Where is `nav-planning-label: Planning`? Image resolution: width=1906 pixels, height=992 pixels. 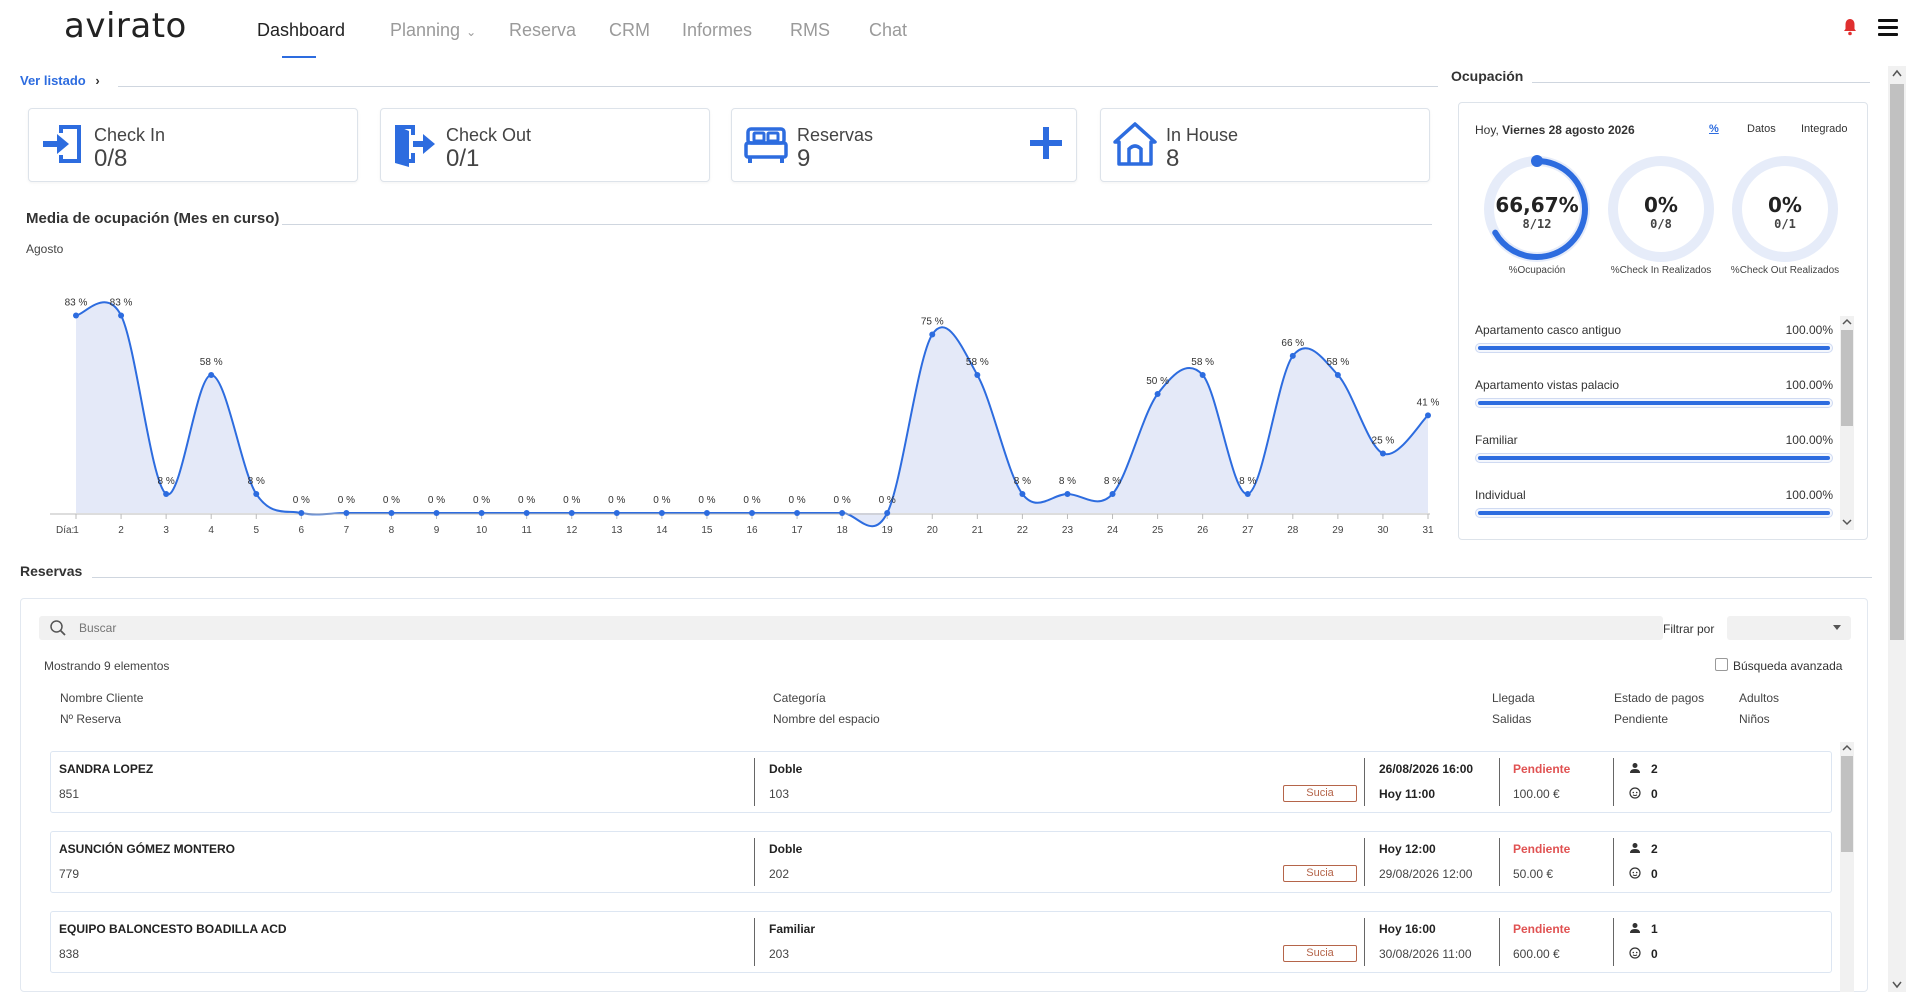
nav-planning-label: Planning is located at coordinates (425, 30).